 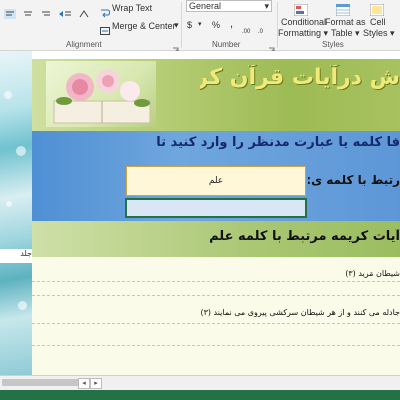 I want to click on text-direction-icon, so click(x=84, y=11).